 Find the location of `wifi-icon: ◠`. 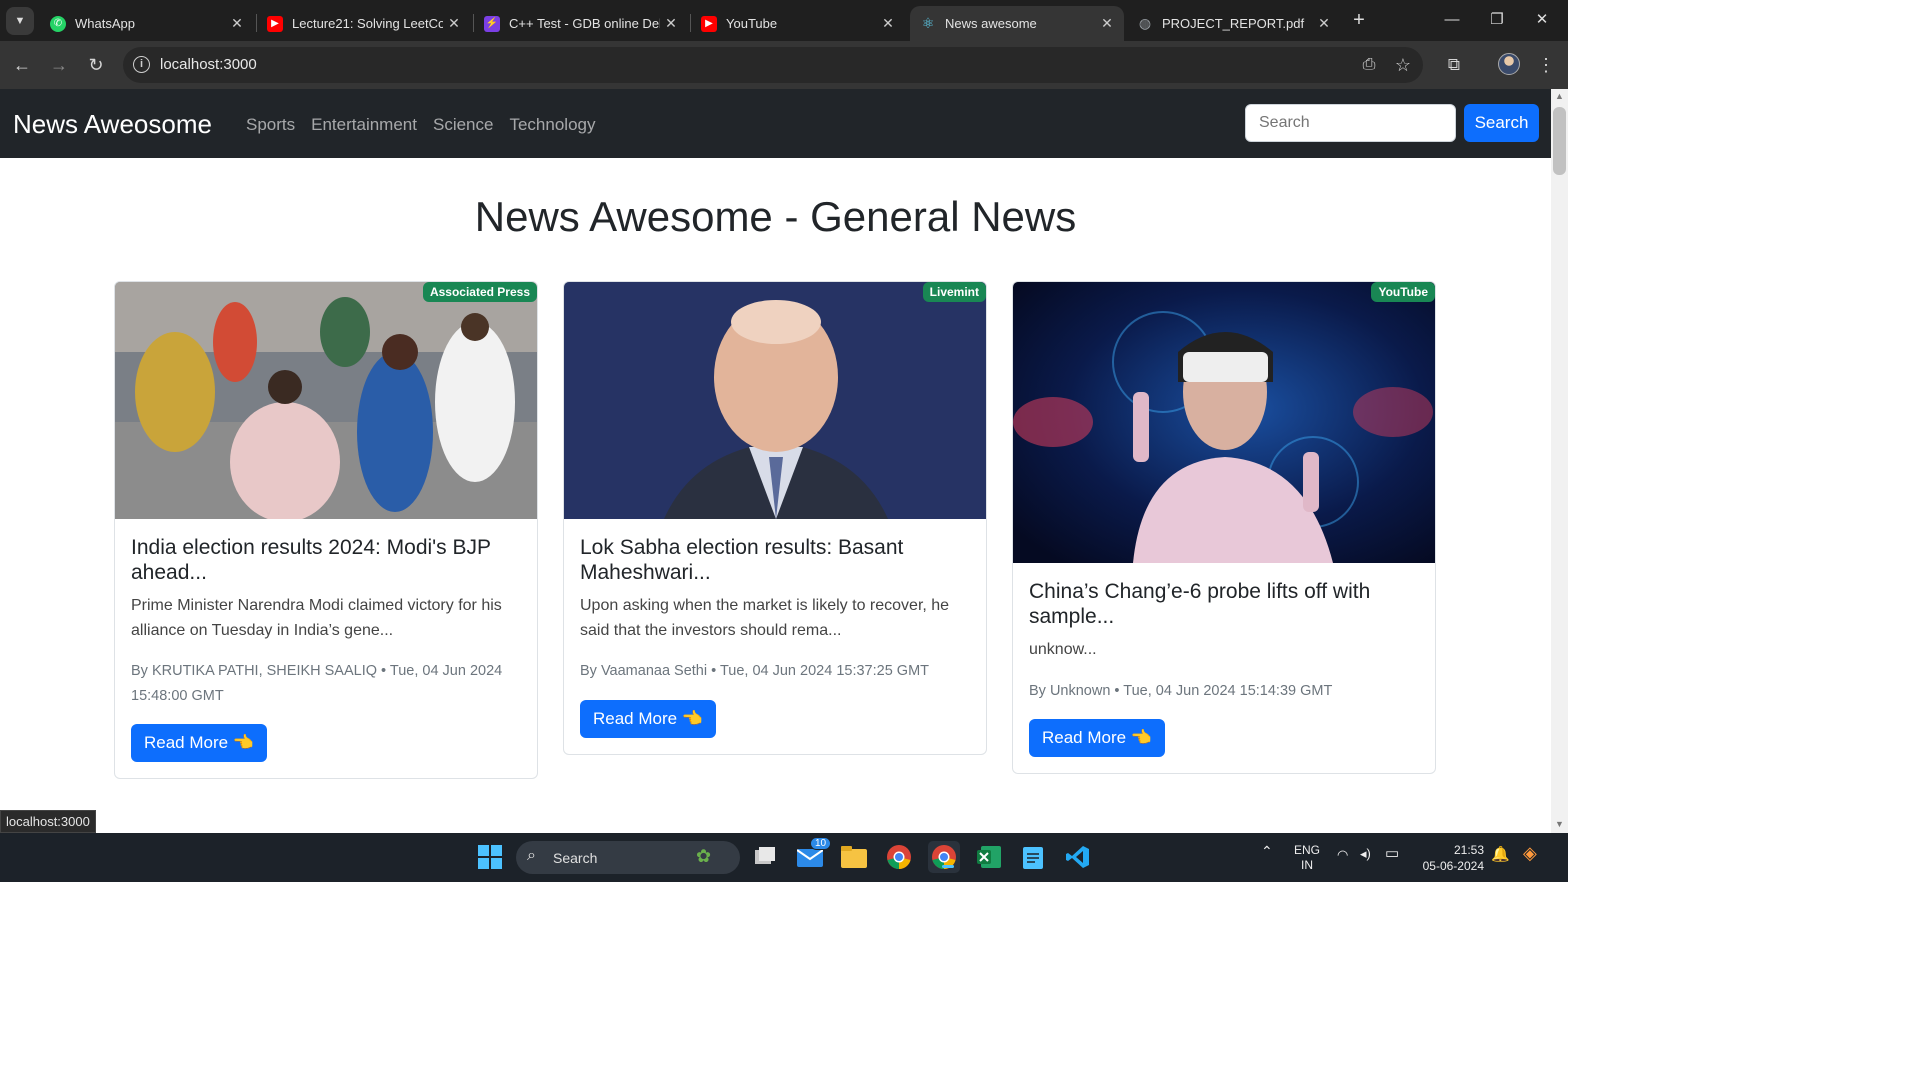

wifi-icon: ◠ is located at coordinates (1342, 855).